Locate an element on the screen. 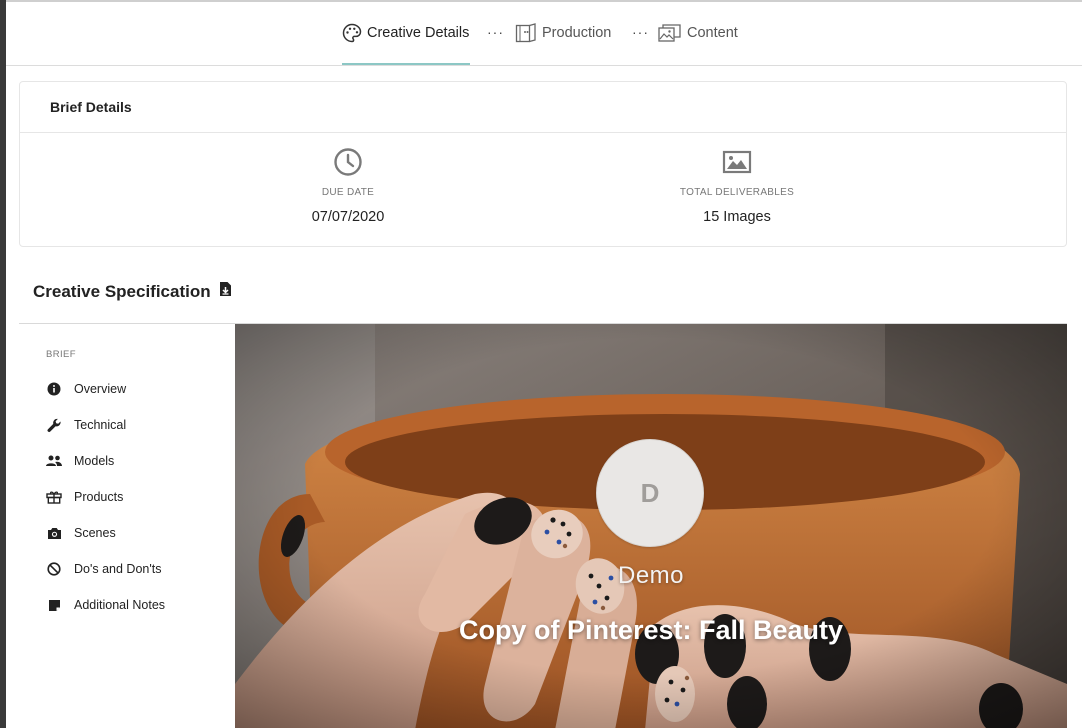 The height and width of the screenshot is (728, 1082). brief-details-title: Brief Details is located at coordinates (543, 107).